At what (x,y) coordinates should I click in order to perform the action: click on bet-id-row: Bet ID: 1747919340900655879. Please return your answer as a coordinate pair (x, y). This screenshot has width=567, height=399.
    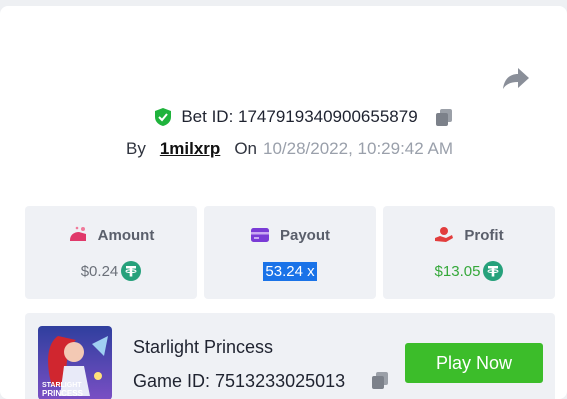
    Looking at the image, I should click on (283, 117).